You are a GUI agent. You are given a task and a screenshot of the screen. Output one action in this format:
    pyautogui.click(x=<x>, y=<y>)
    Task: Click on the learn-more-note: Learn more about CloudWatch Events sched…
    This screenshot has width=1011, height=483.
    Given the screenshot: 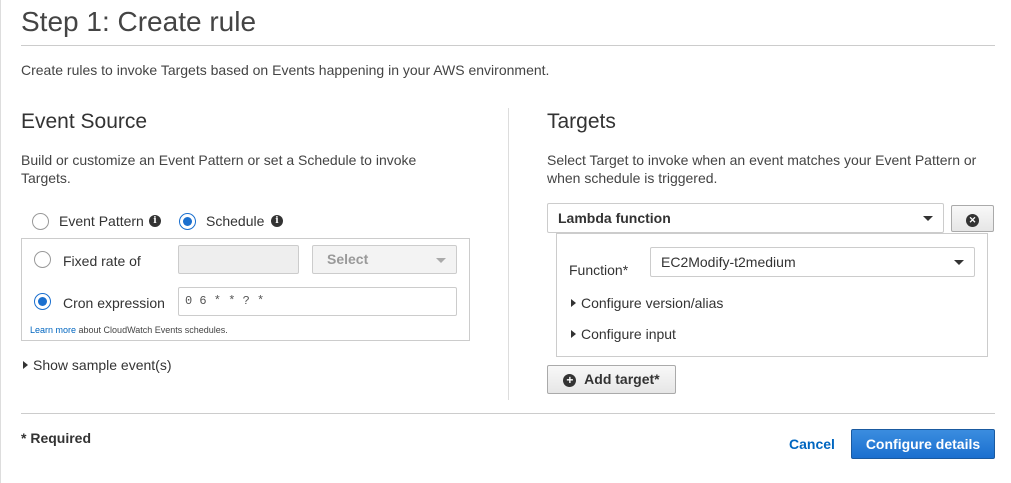 What is the action you would take?
    pyautogui.click(x=129, y=330)
    